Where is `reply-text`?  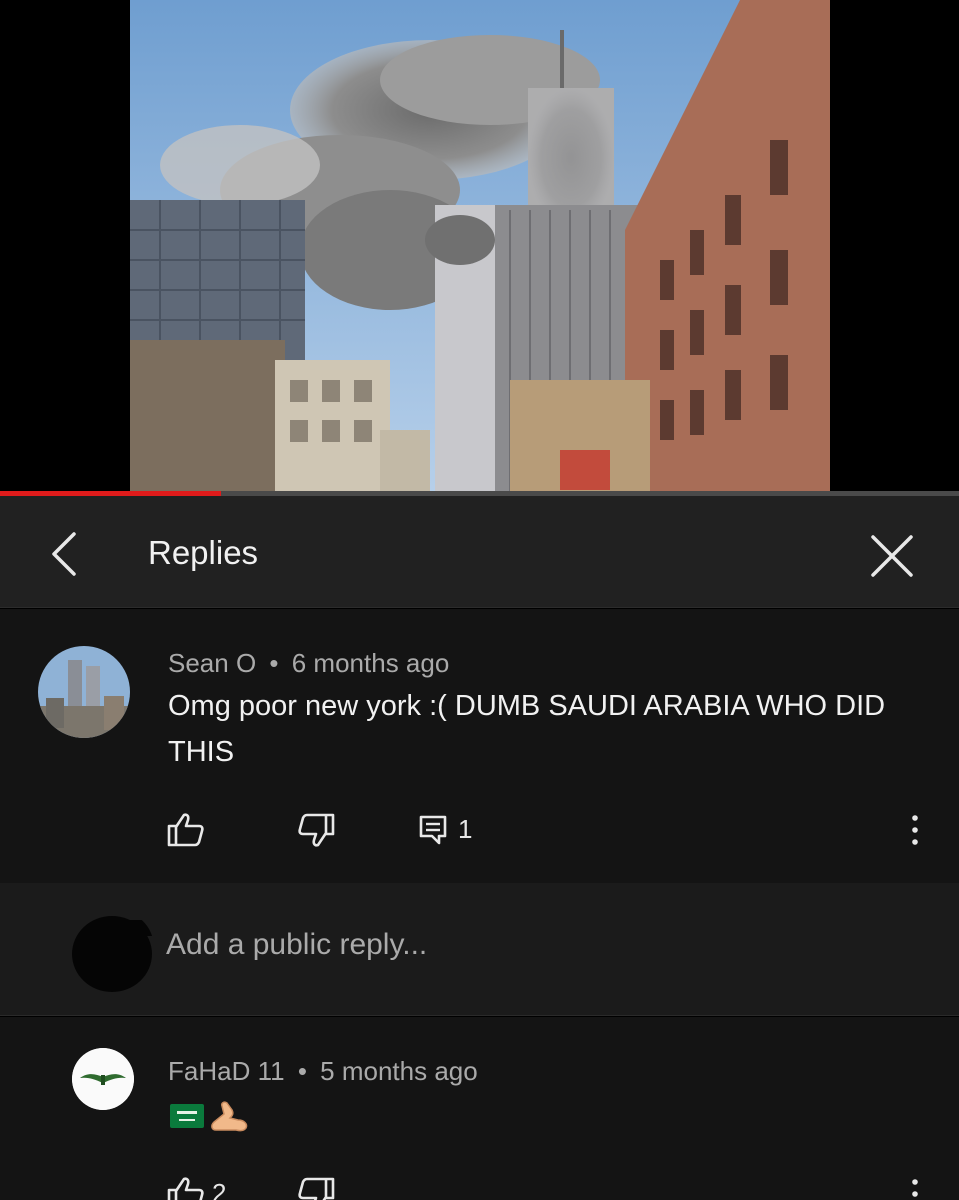
reply-text is located at coordinates (213, 1116).